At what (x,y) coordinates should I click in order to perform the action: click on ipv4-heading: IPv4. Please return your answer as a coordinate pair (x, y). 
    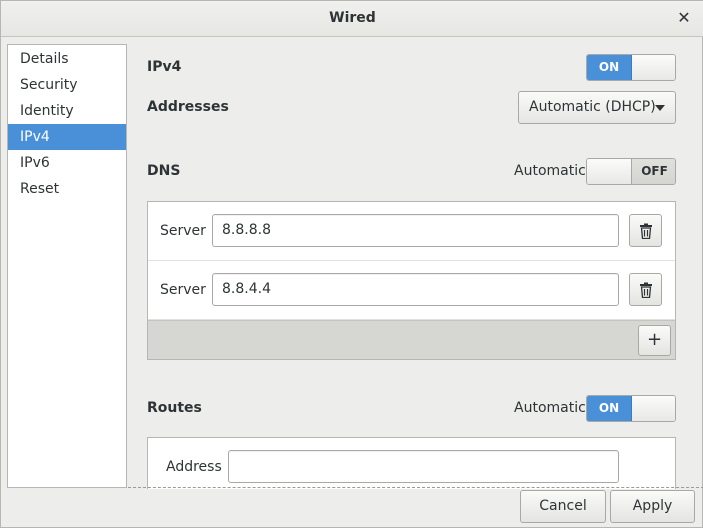
    Looking at the image, I should click on (164, 67).